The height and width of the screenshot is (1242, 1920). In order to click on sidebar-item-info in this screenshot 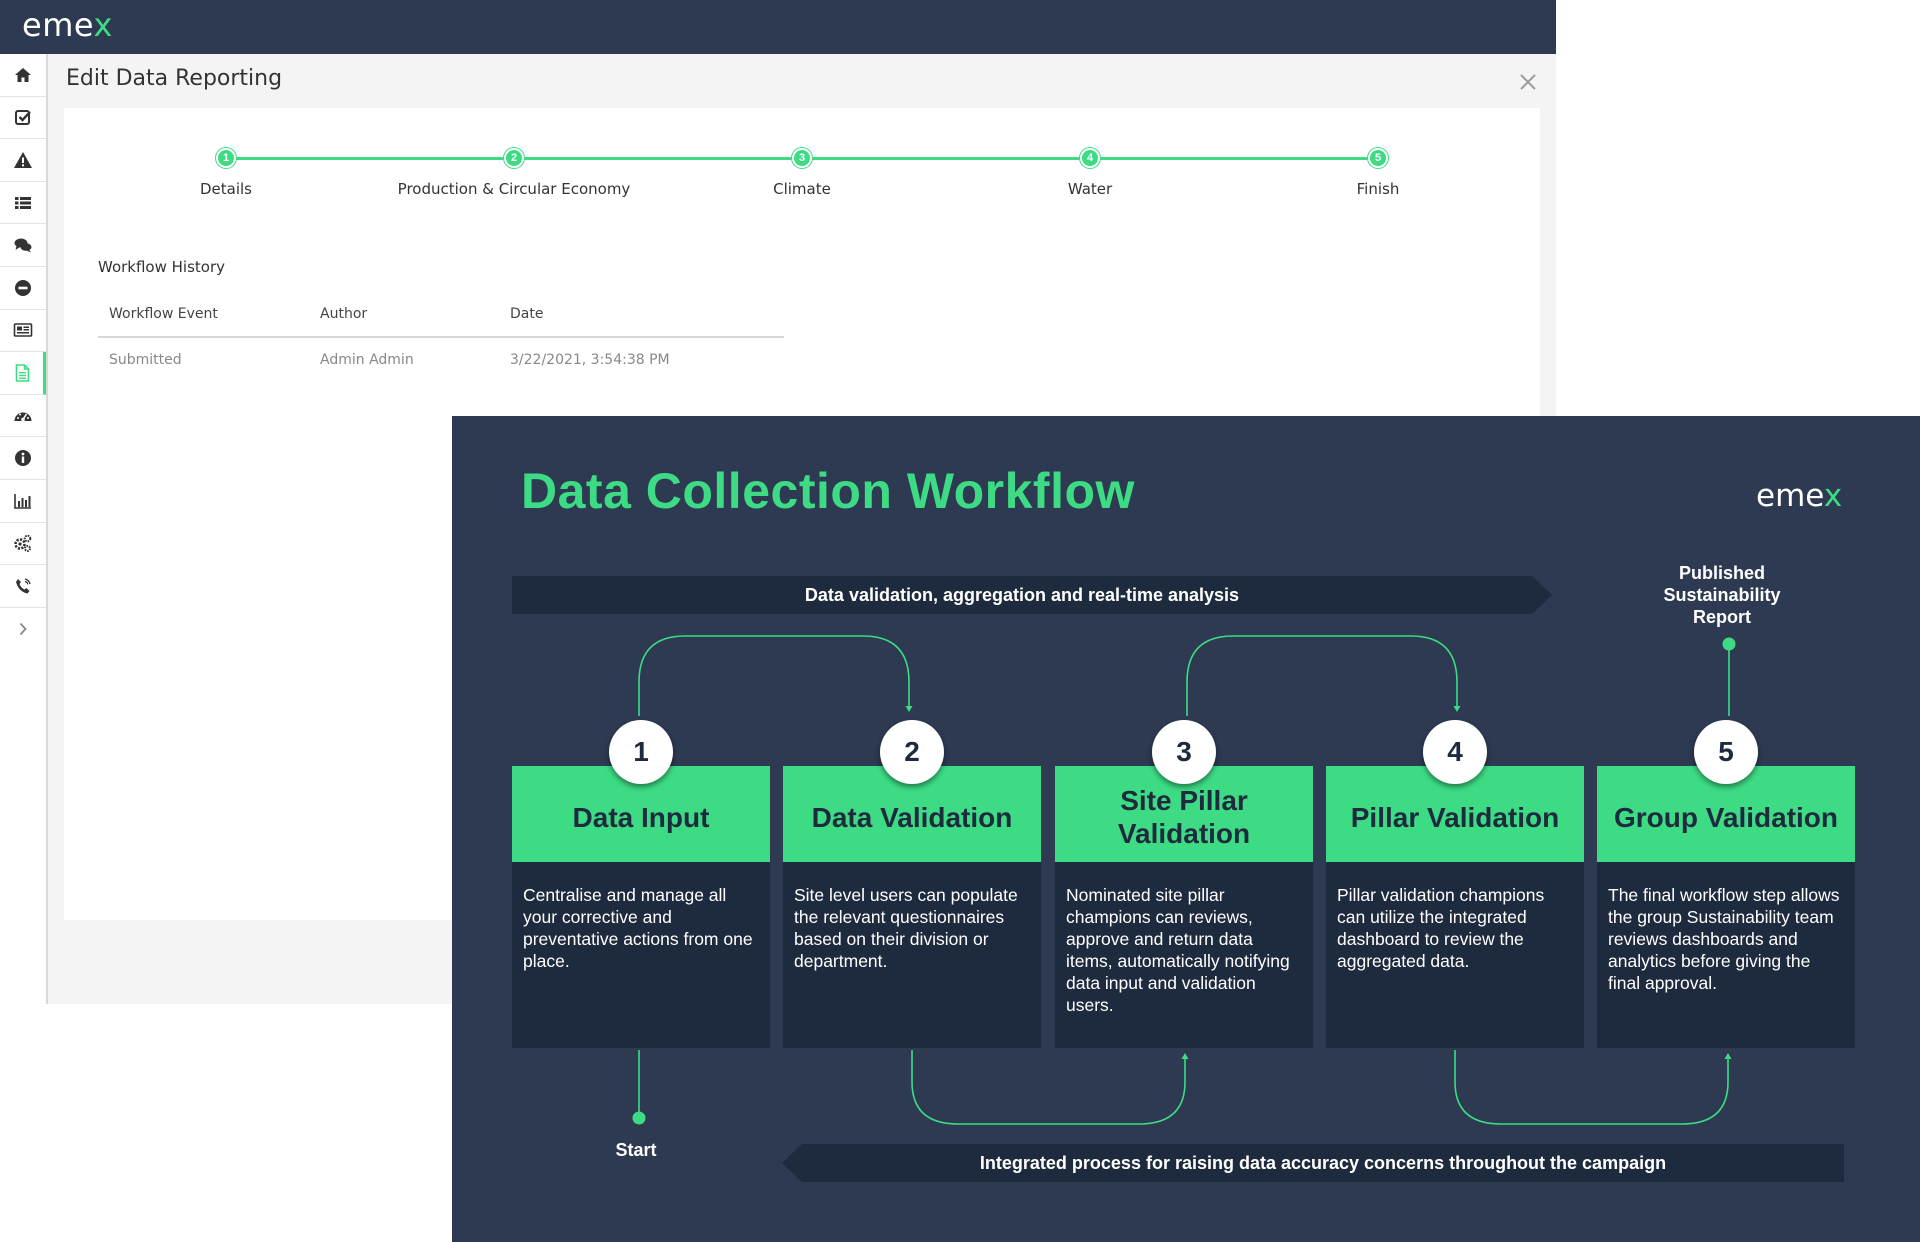, I will do `click(23, 458)`.